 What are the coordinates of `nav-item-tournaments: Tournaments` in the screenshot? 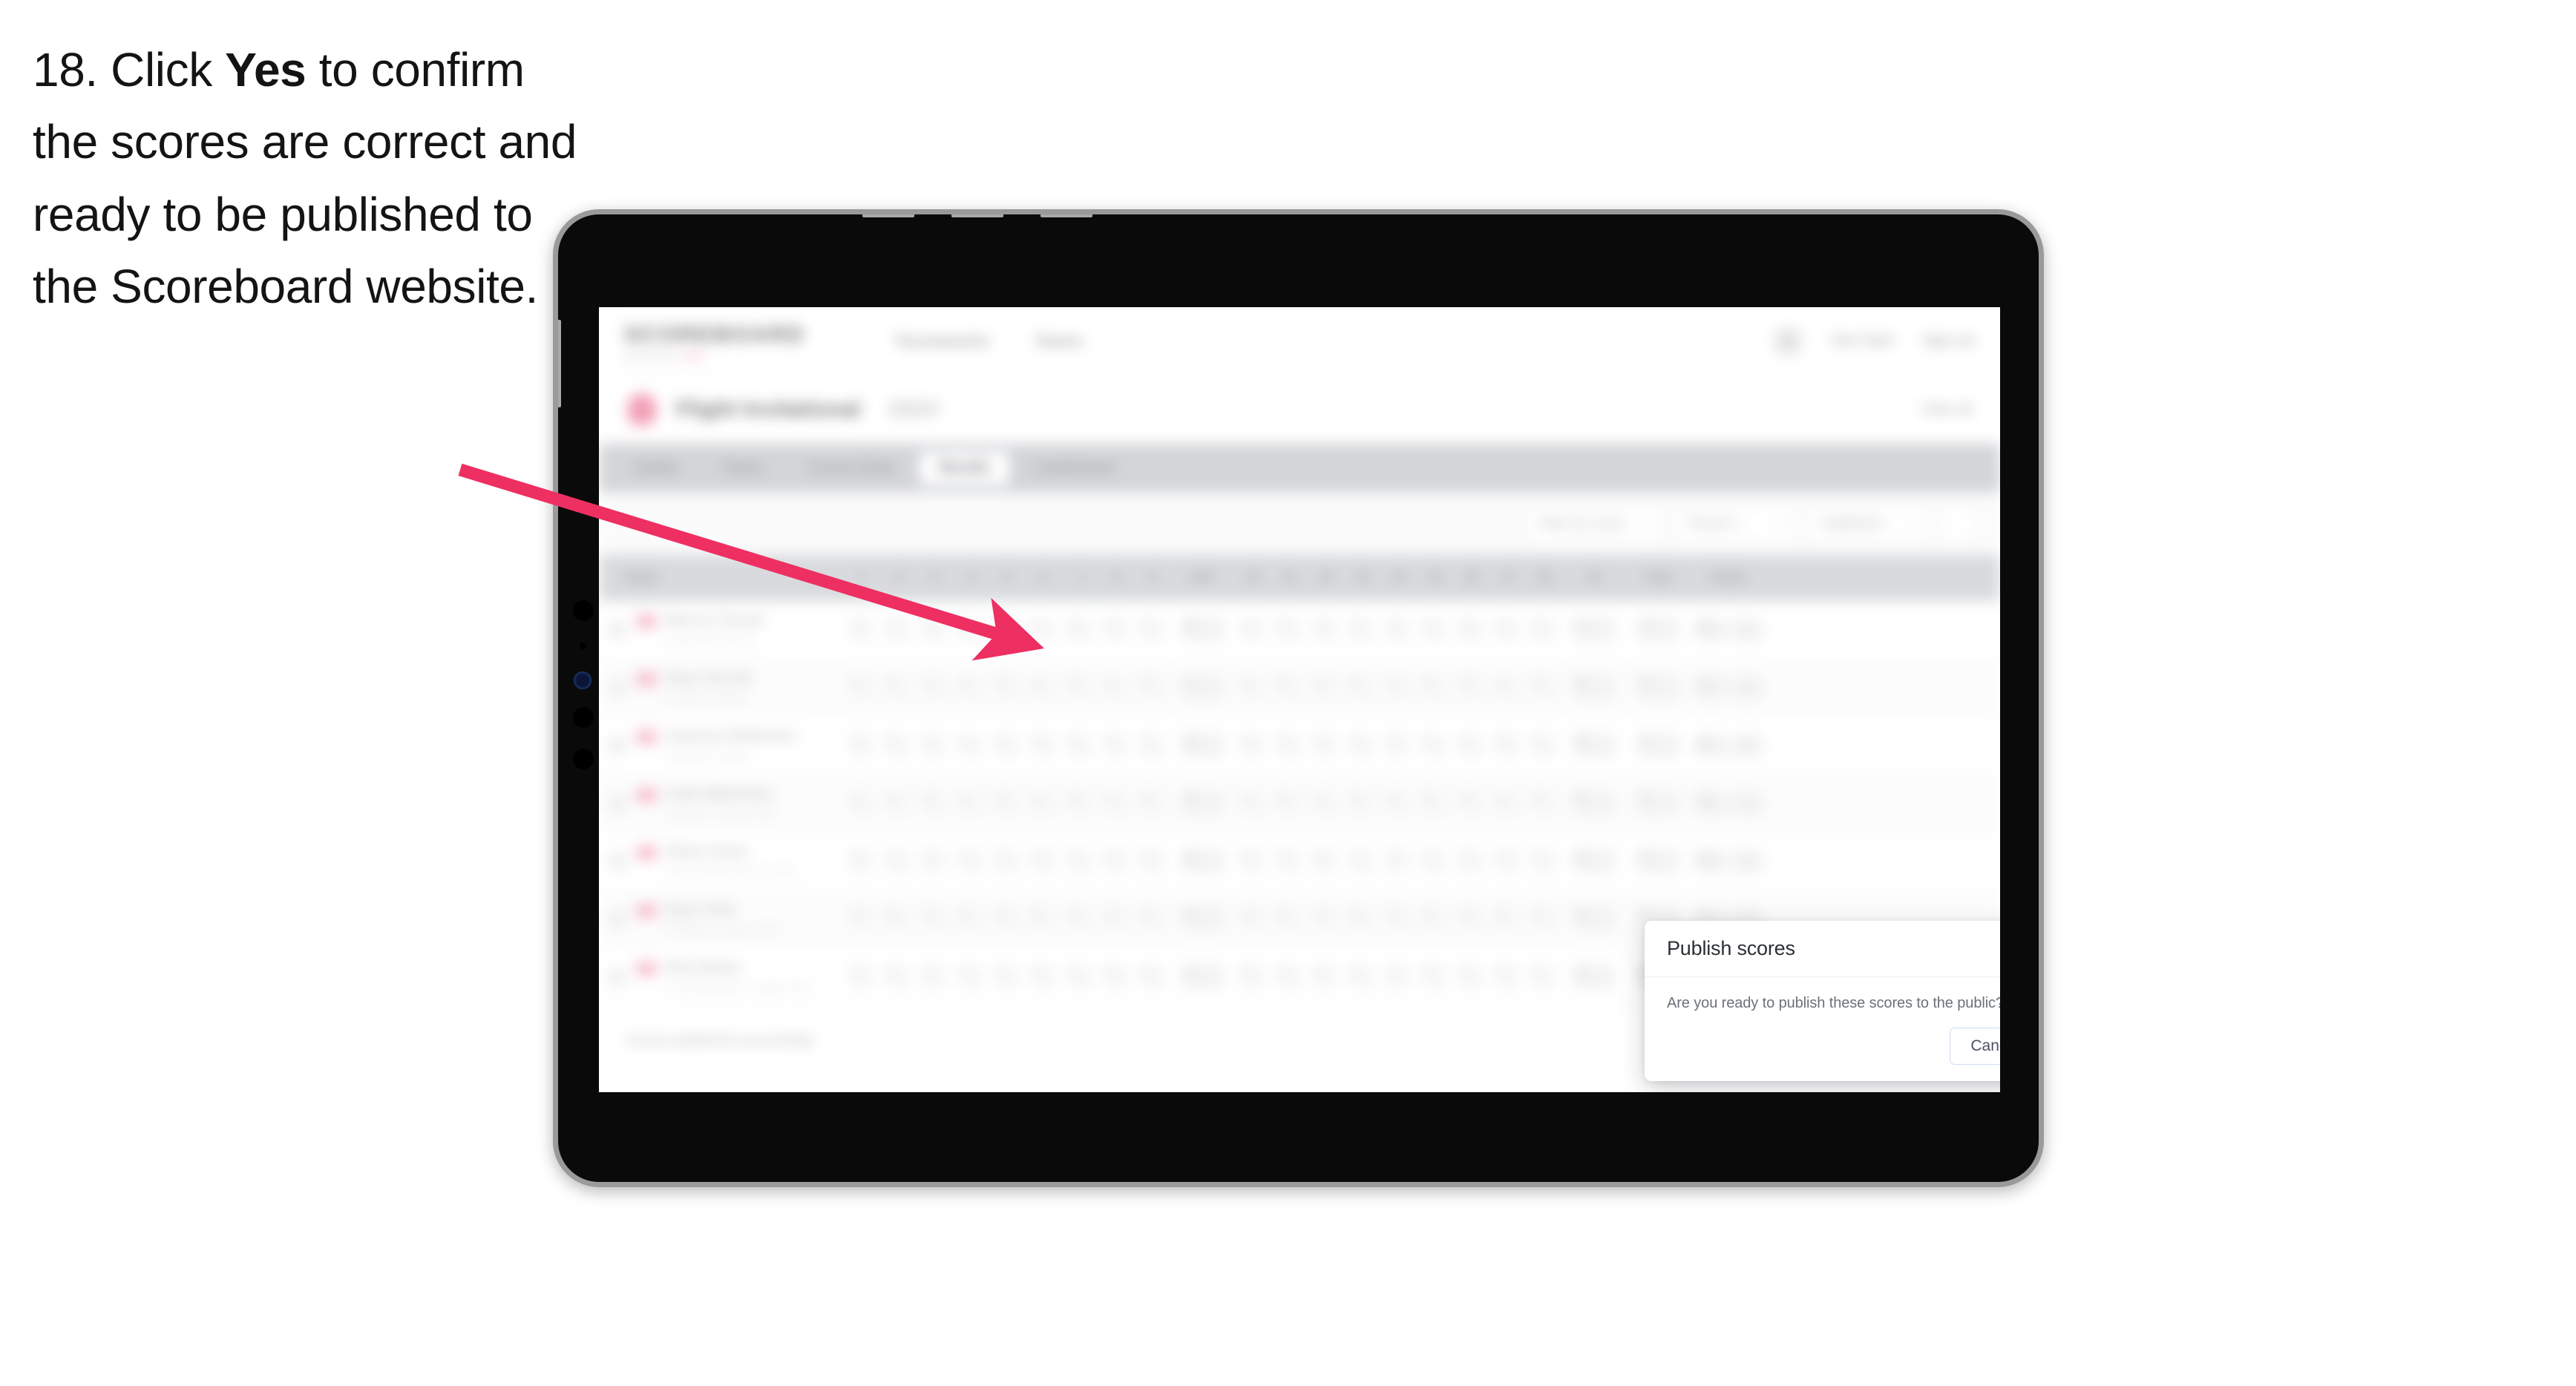 It's located at (941, 341).